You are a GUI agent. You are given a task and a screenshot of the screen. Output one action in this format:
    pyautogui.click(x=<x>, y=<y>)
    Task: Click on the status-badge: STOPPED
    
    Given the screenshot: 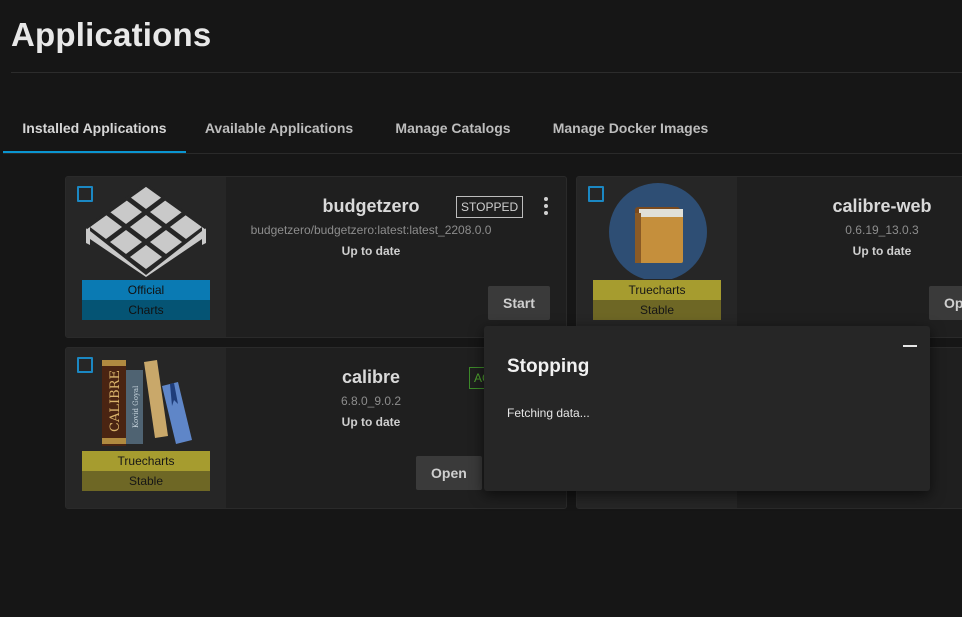 What is the action you would take?
    pyautogui.click(x=490, y=207)
    